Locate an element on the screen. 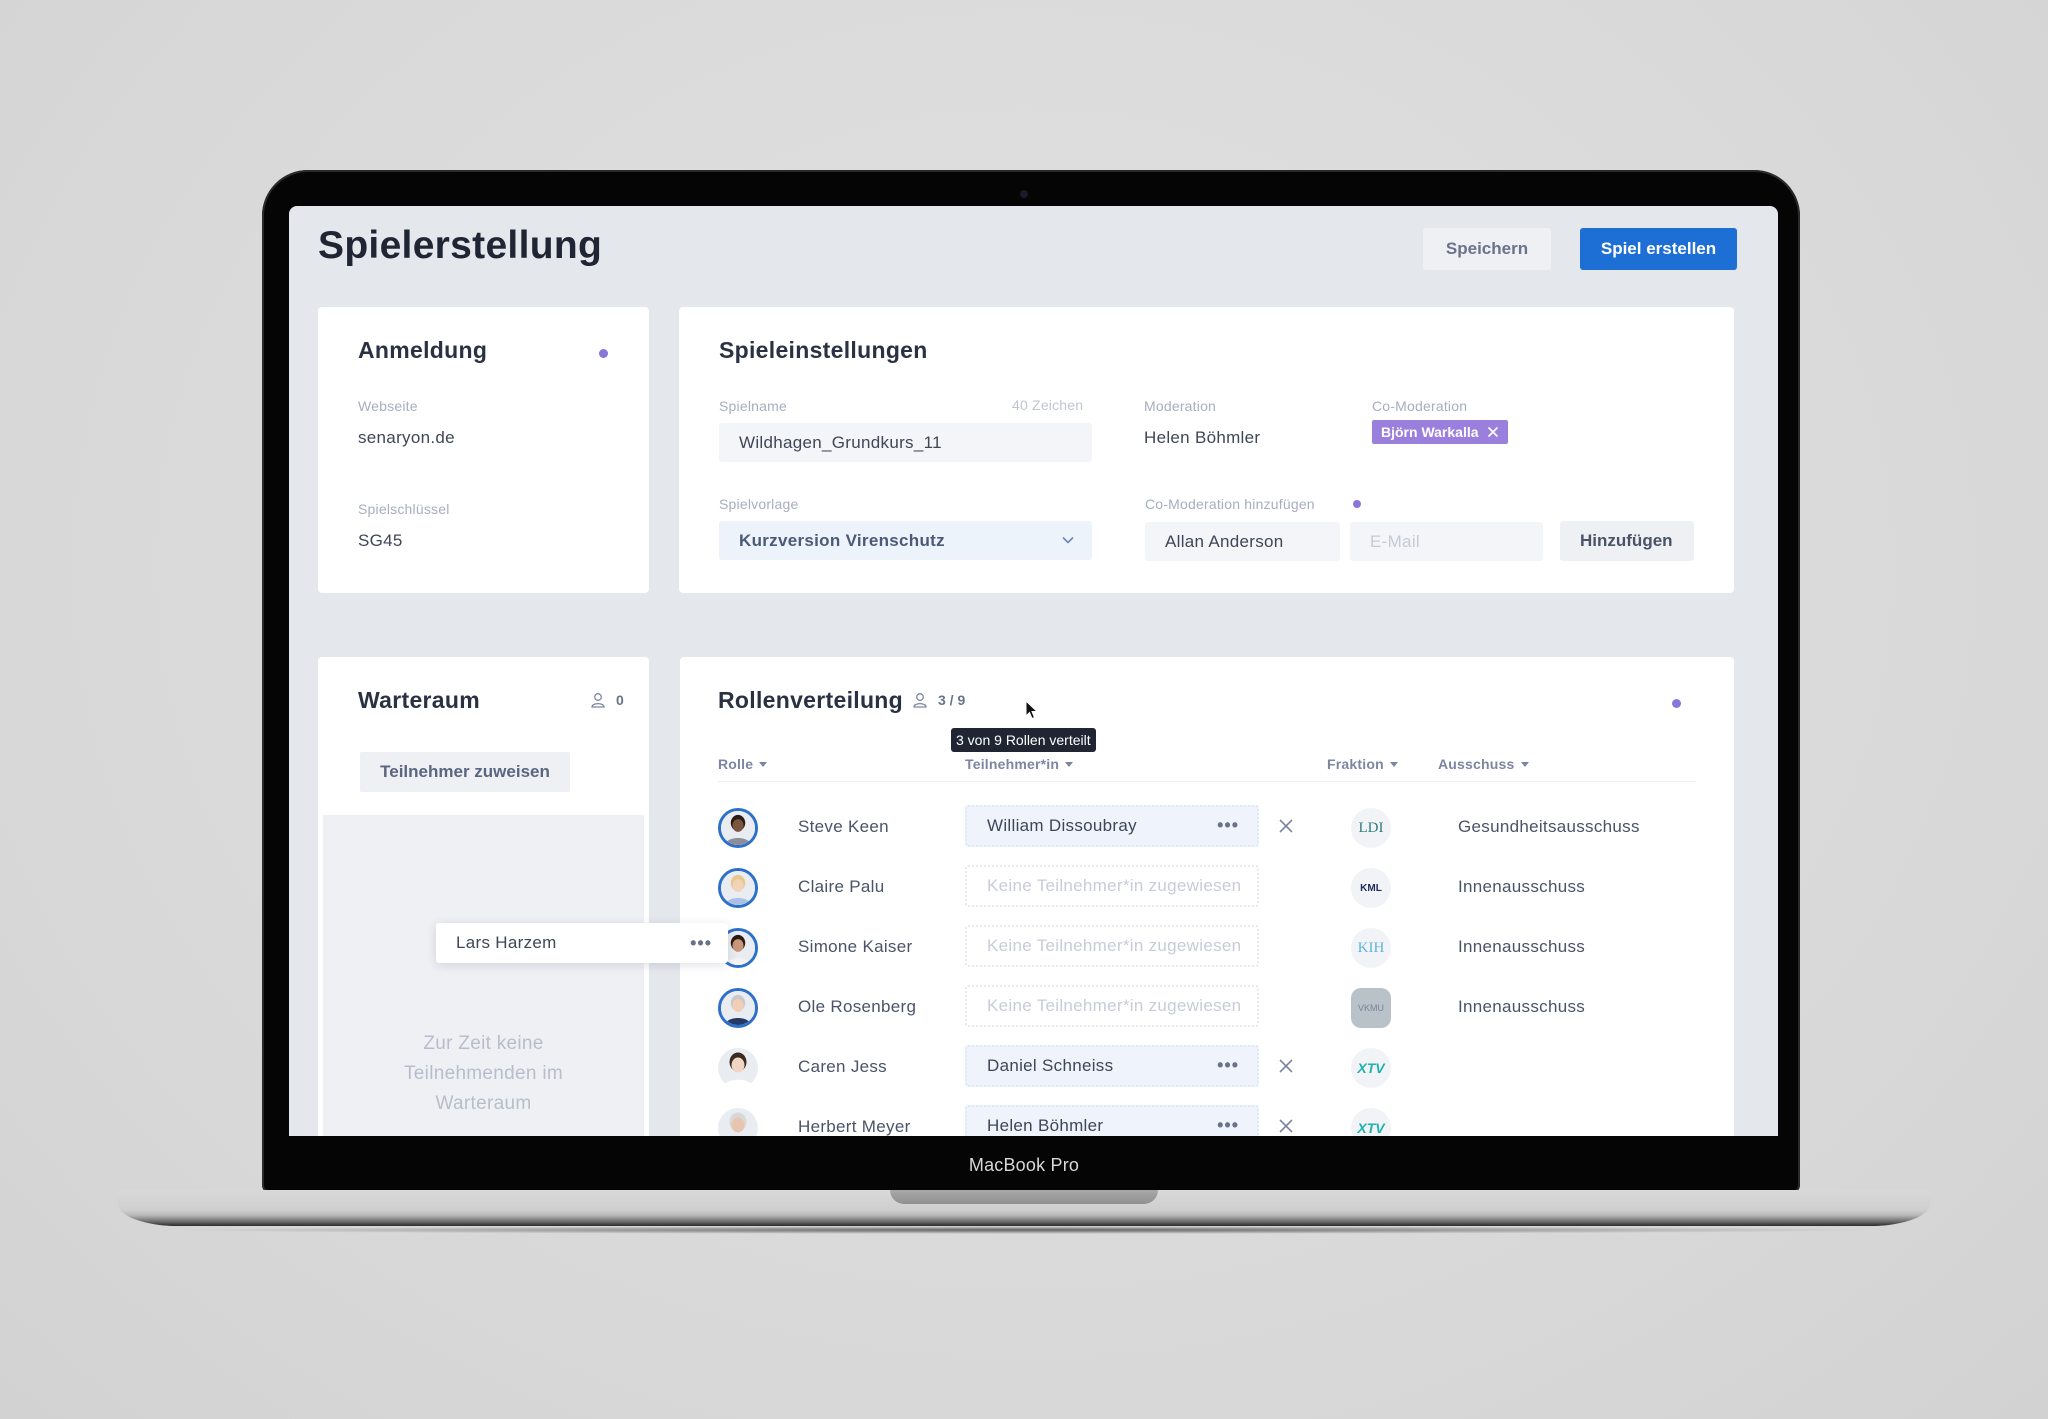 The image size is (2048, 1419). assigned-participant-slot: William Dissoubray ••• is located at coordinates (1112, 826).